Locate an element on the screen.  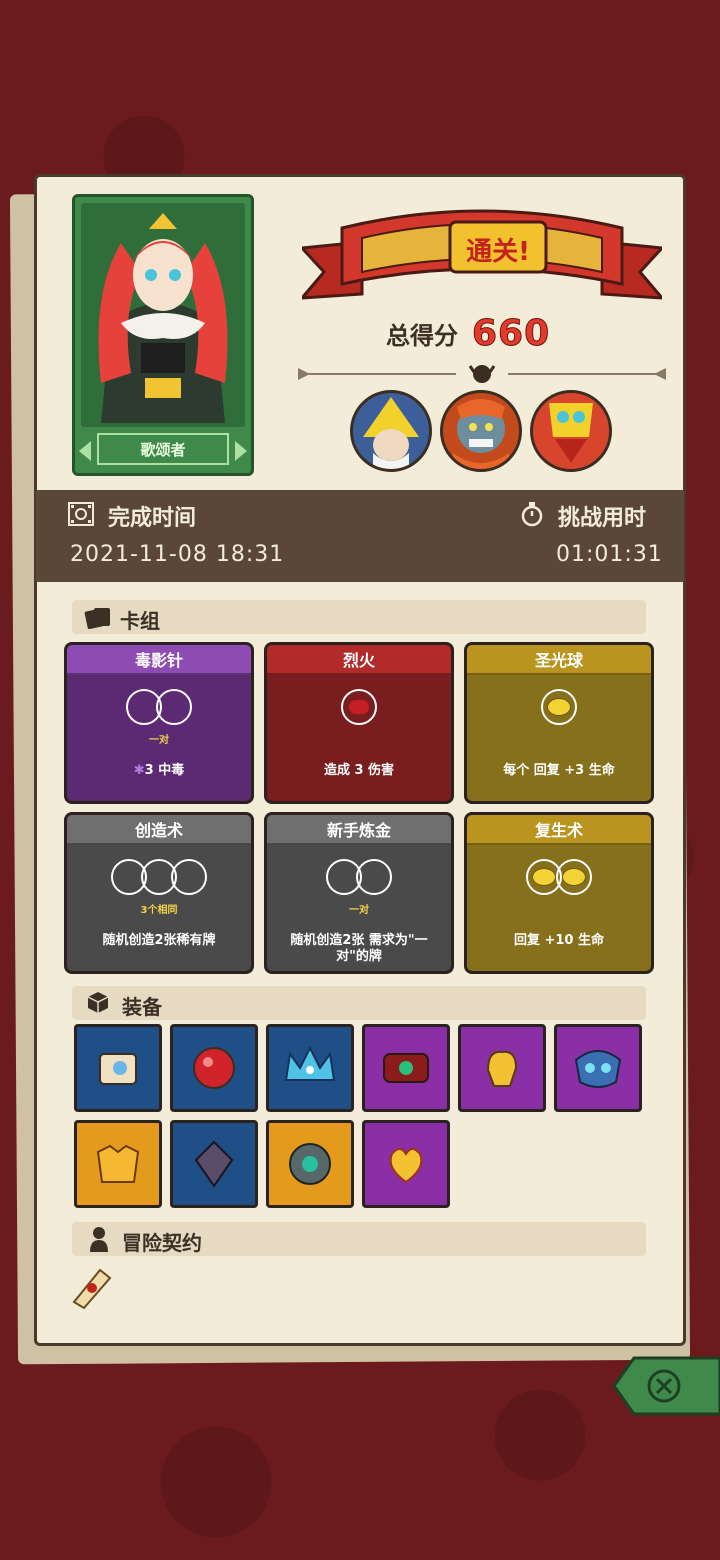
ice-crown-icon is located at coordinates (310, 1068).